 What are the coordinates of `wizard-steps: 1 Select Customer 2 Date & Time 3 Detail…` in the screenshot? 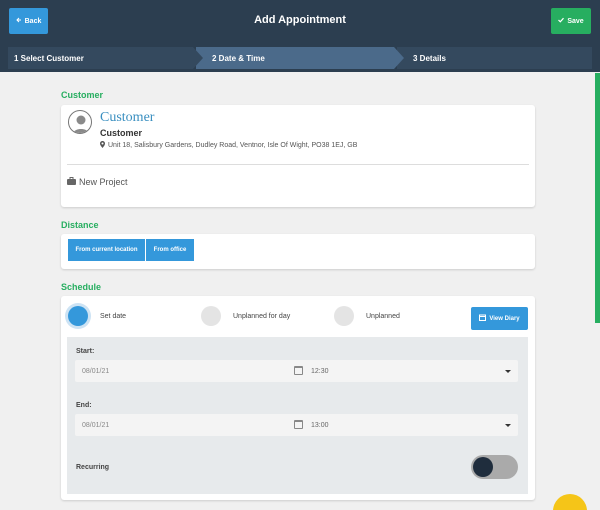 It's located at (300, 58).